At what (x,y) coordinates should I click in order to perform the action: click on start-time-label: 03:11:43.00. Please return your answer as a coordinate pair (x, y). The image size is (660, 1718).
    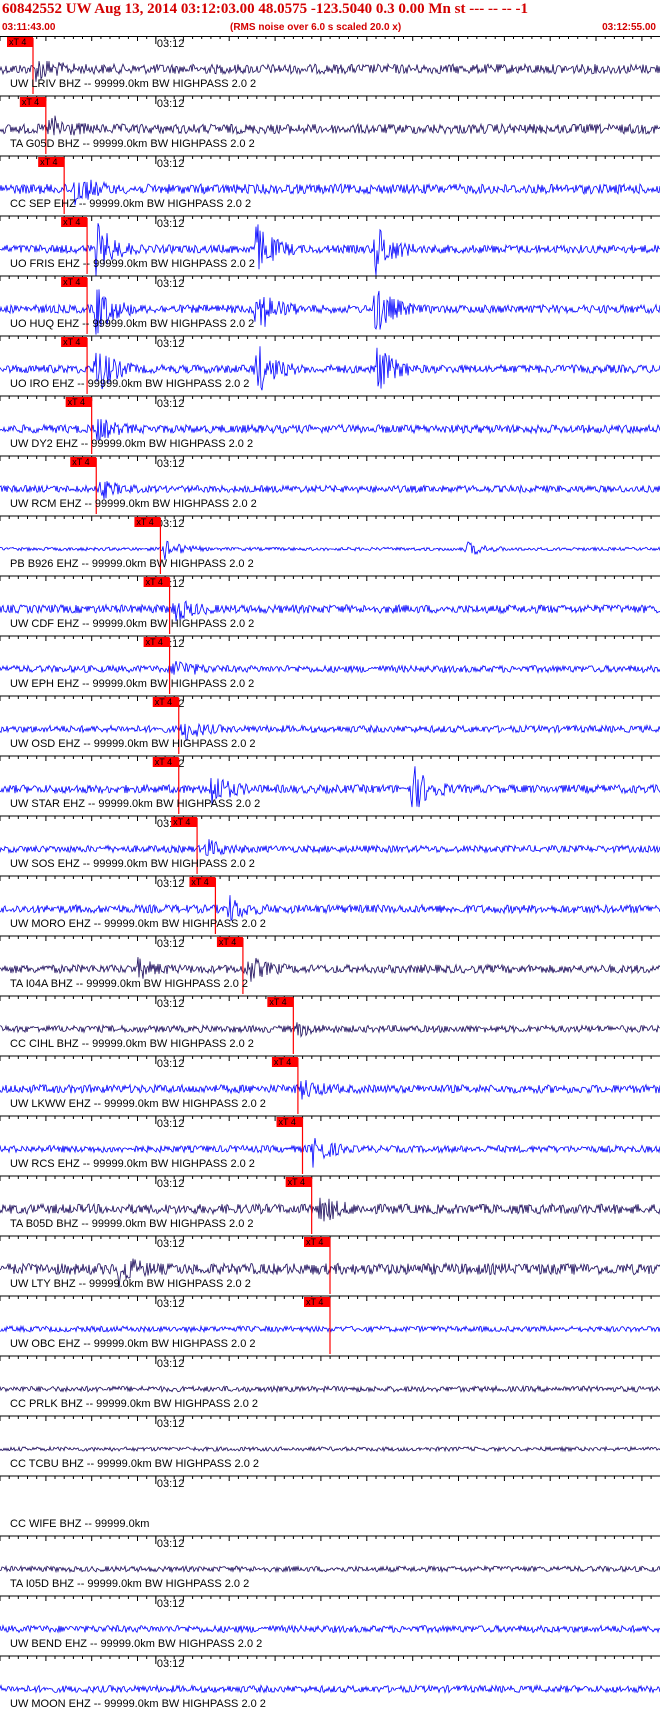
    Looking at the image, I should click on (29, 27).